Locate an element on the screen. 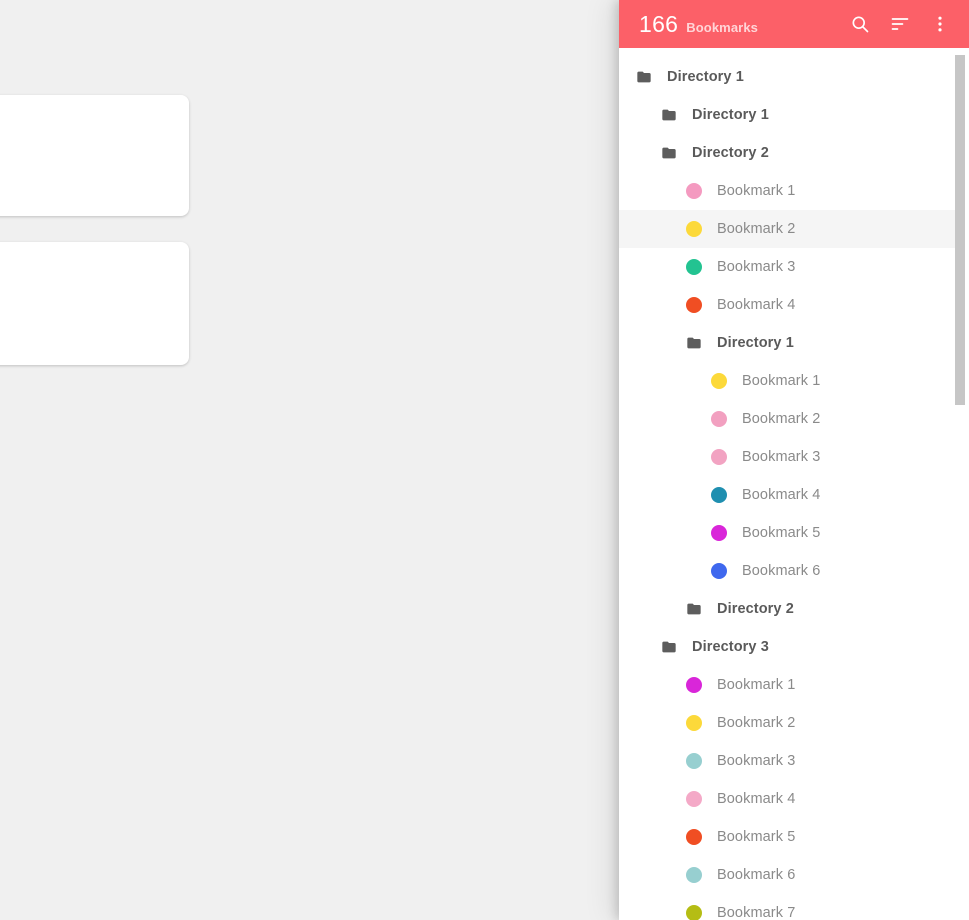 The width and height of the screenshot is (969, 920). drawer-scrollbar-thumb is located at coordinates (960, 230).